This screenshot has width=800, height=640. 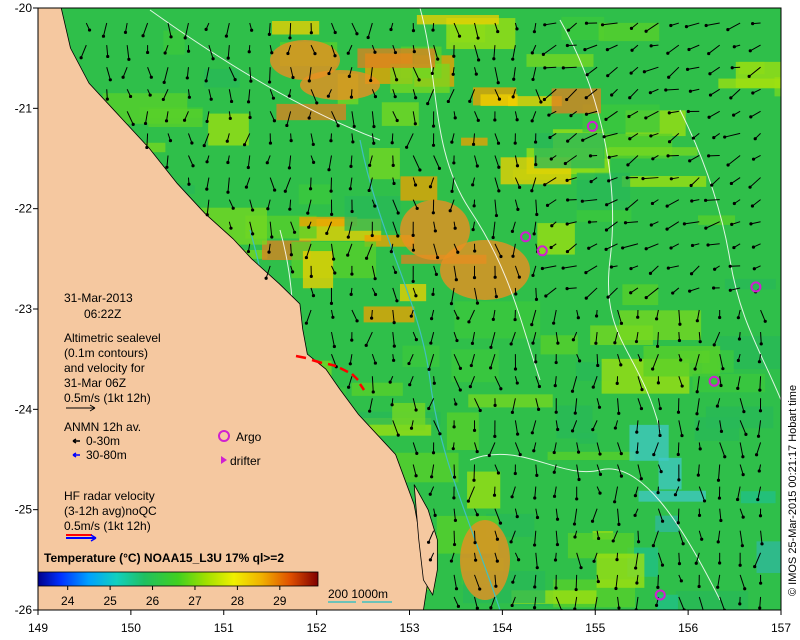 What do you see at coordinates (95, 383) in the screenshot?
I see `altimetry-line-4: 31-Mar 06Z` at bounding box center [95, 383].